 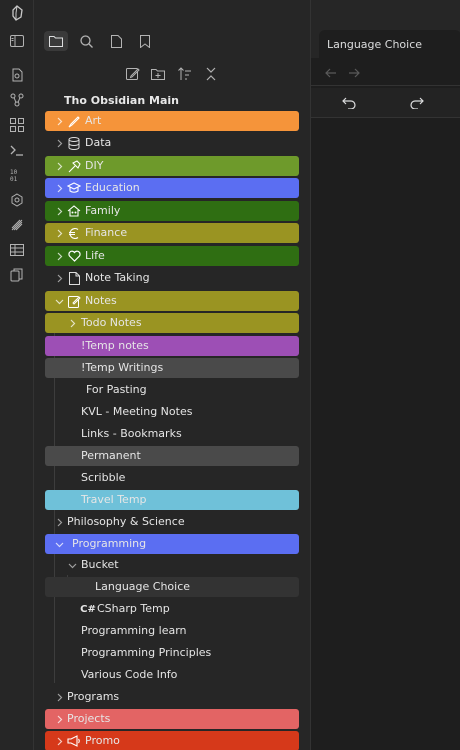 What do you see at coordinates (172, 719) in the screenshot?
I see `tree-item-projects: Projects` at bounding box center [172, 719].